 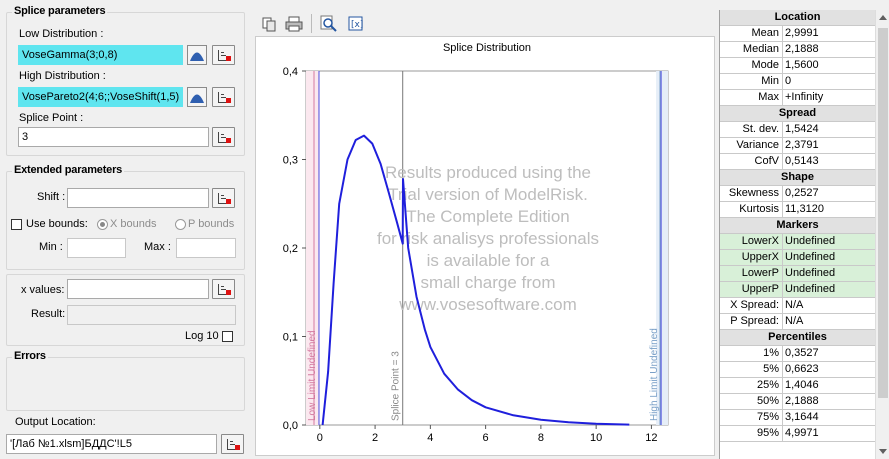 I want to click on zoom-icon, so click(x=329, y=24).